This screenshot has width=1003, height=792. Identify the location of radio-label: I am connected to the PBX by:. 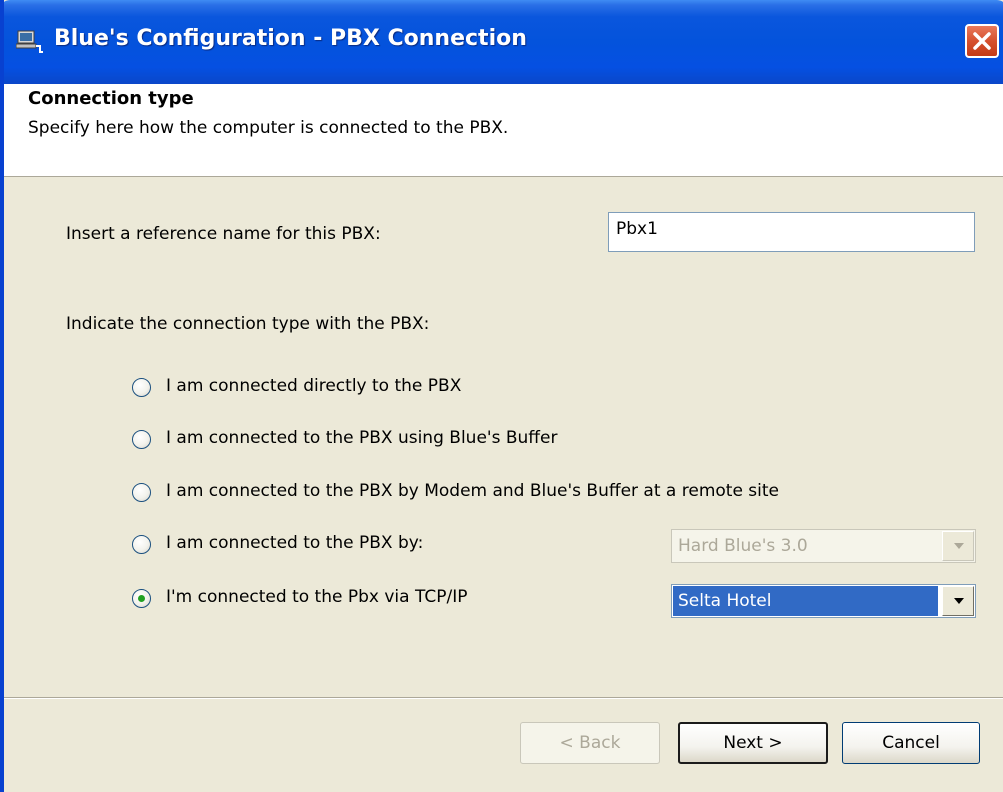
(295, 543).